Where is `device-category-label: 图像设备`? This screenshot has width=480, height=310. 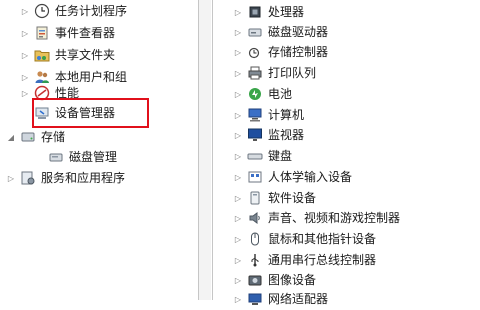 device-category-label: 图像设备 is located at coordinates (292, 280).